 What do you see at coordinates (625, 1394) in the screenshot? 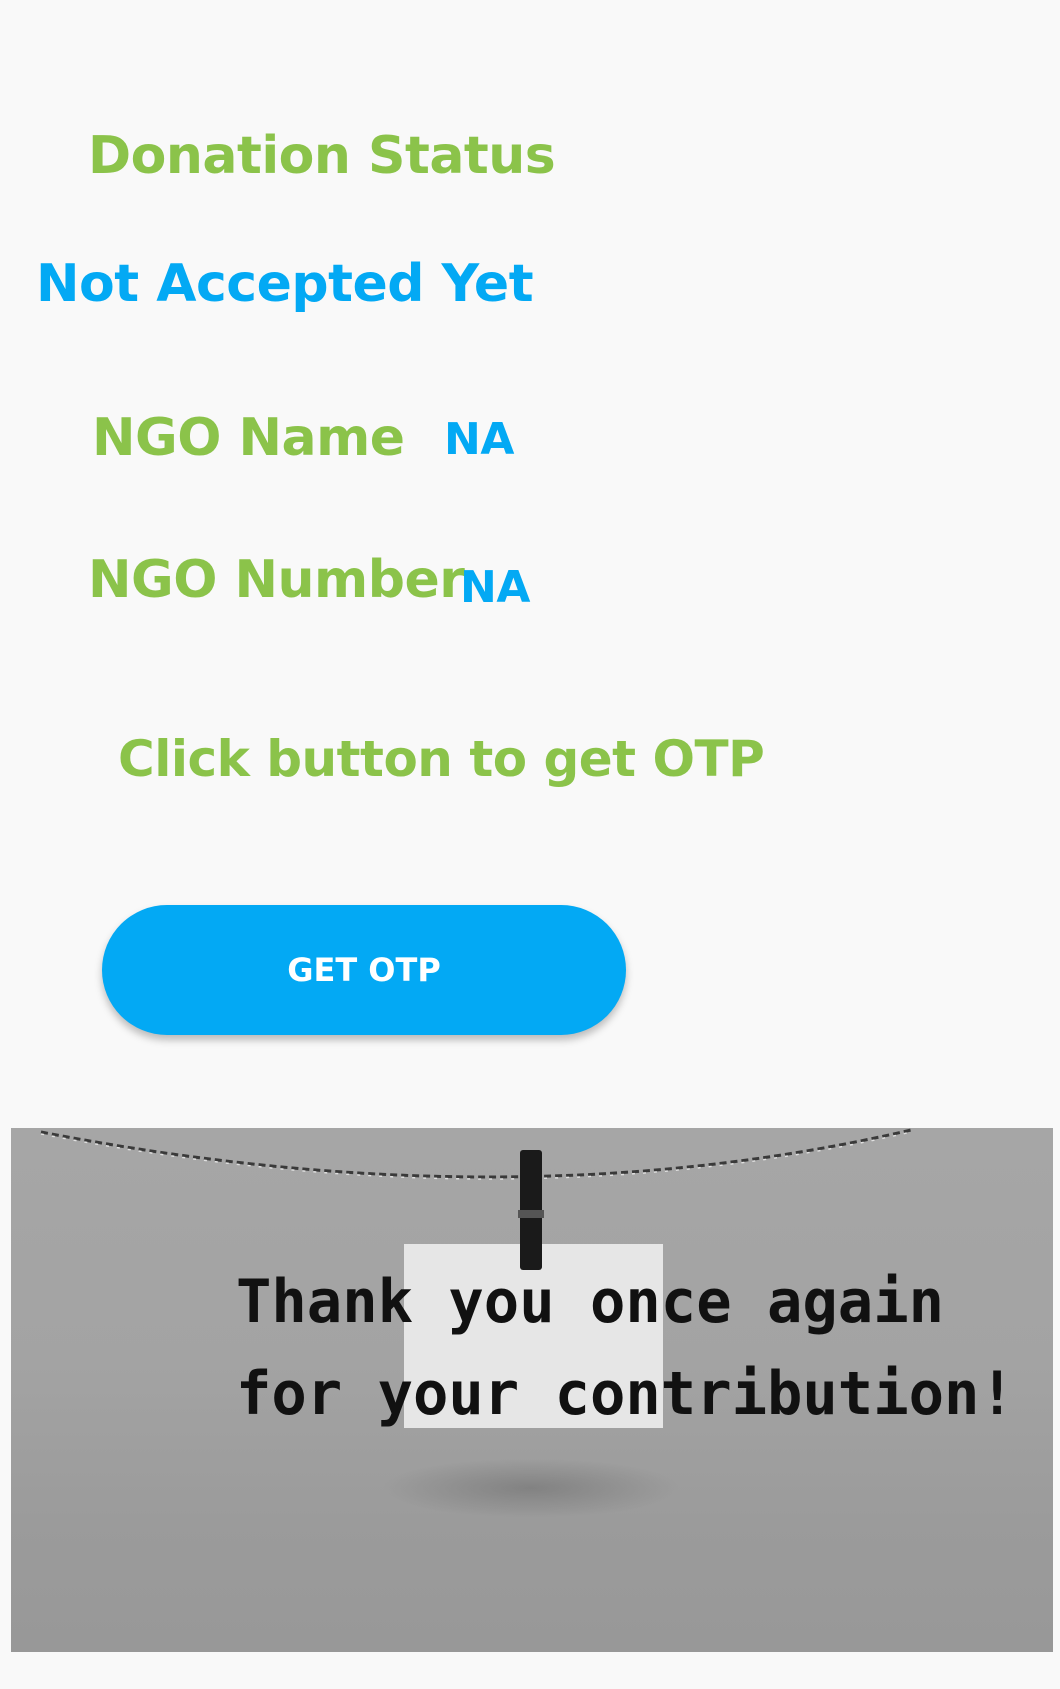
I see `thank-you-line-2: for your contribution!` at bounding box center [625, 1394].